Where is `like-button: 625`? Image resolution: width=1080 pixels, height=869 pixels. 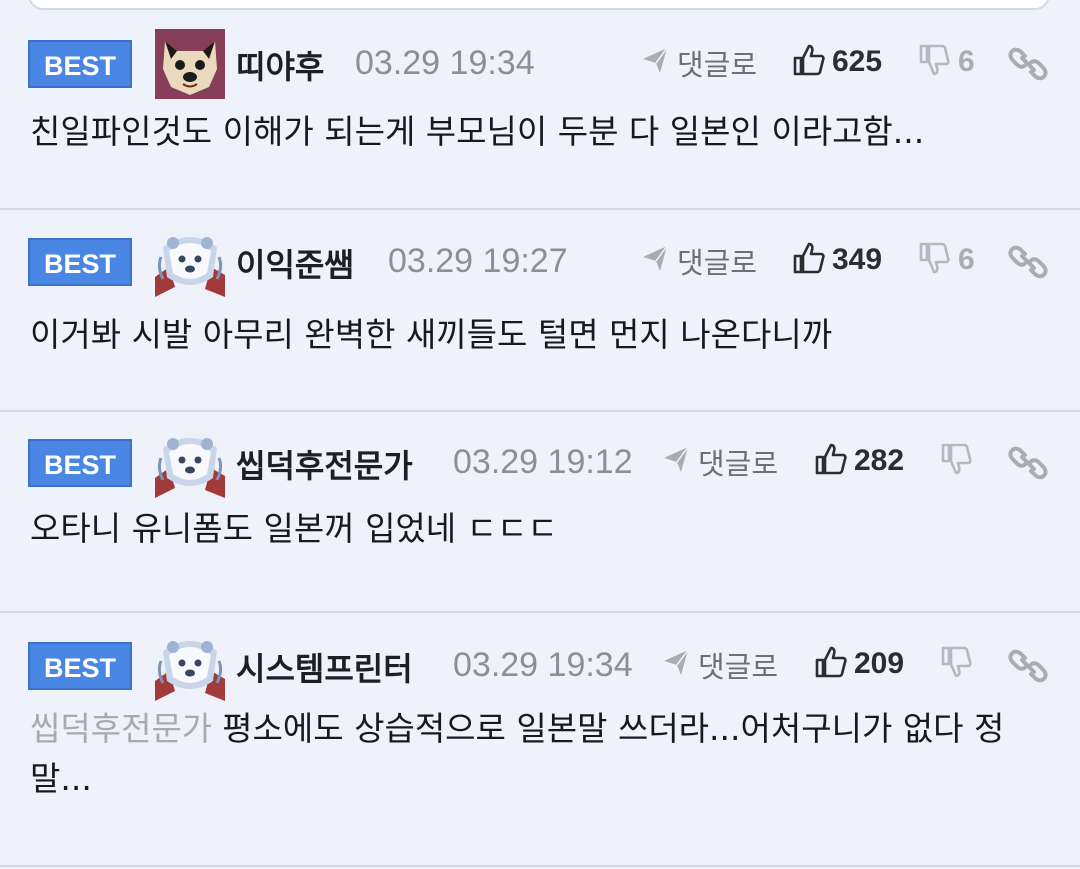
like-button: 625 is located at coordinates (837, 63).